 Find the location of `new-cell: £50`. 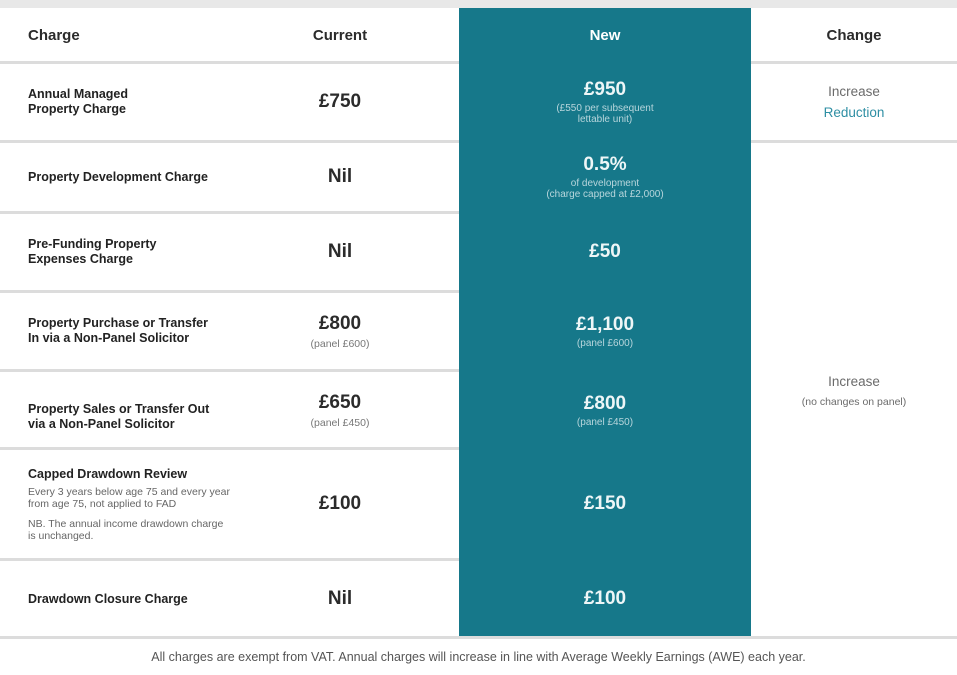

new-cell: £50 is located at coordinates (605, 252).